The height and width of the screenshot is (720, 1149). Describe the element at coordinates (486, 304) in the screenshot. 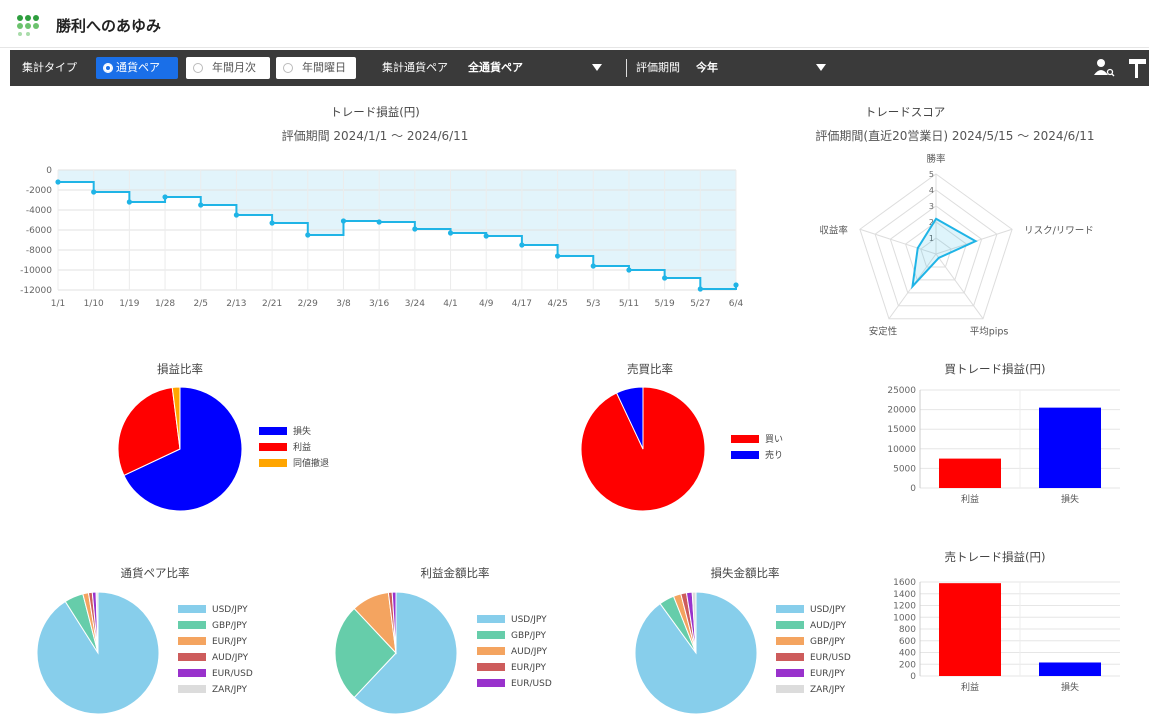

I see `x-tick-label: 4/9` at that location.